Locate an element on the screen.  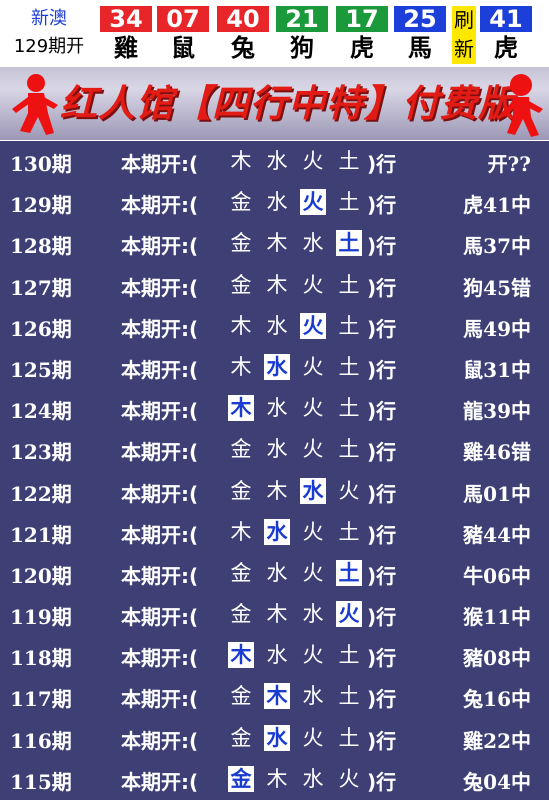
period-label: 115期 is located at coordinates (41, 781).